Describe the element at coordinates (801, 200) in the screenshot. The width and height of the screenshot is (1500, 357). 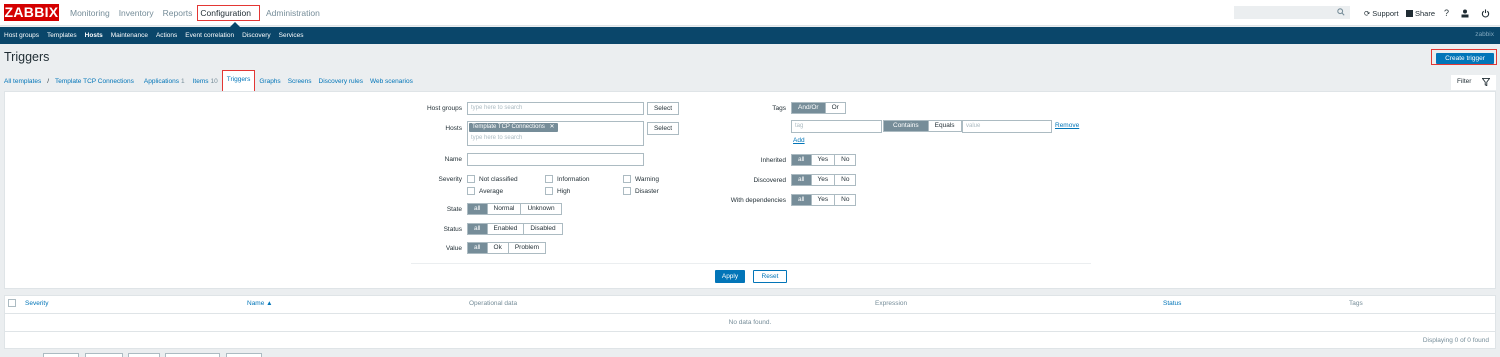
I see `with-dependencies-all: all` at that location.